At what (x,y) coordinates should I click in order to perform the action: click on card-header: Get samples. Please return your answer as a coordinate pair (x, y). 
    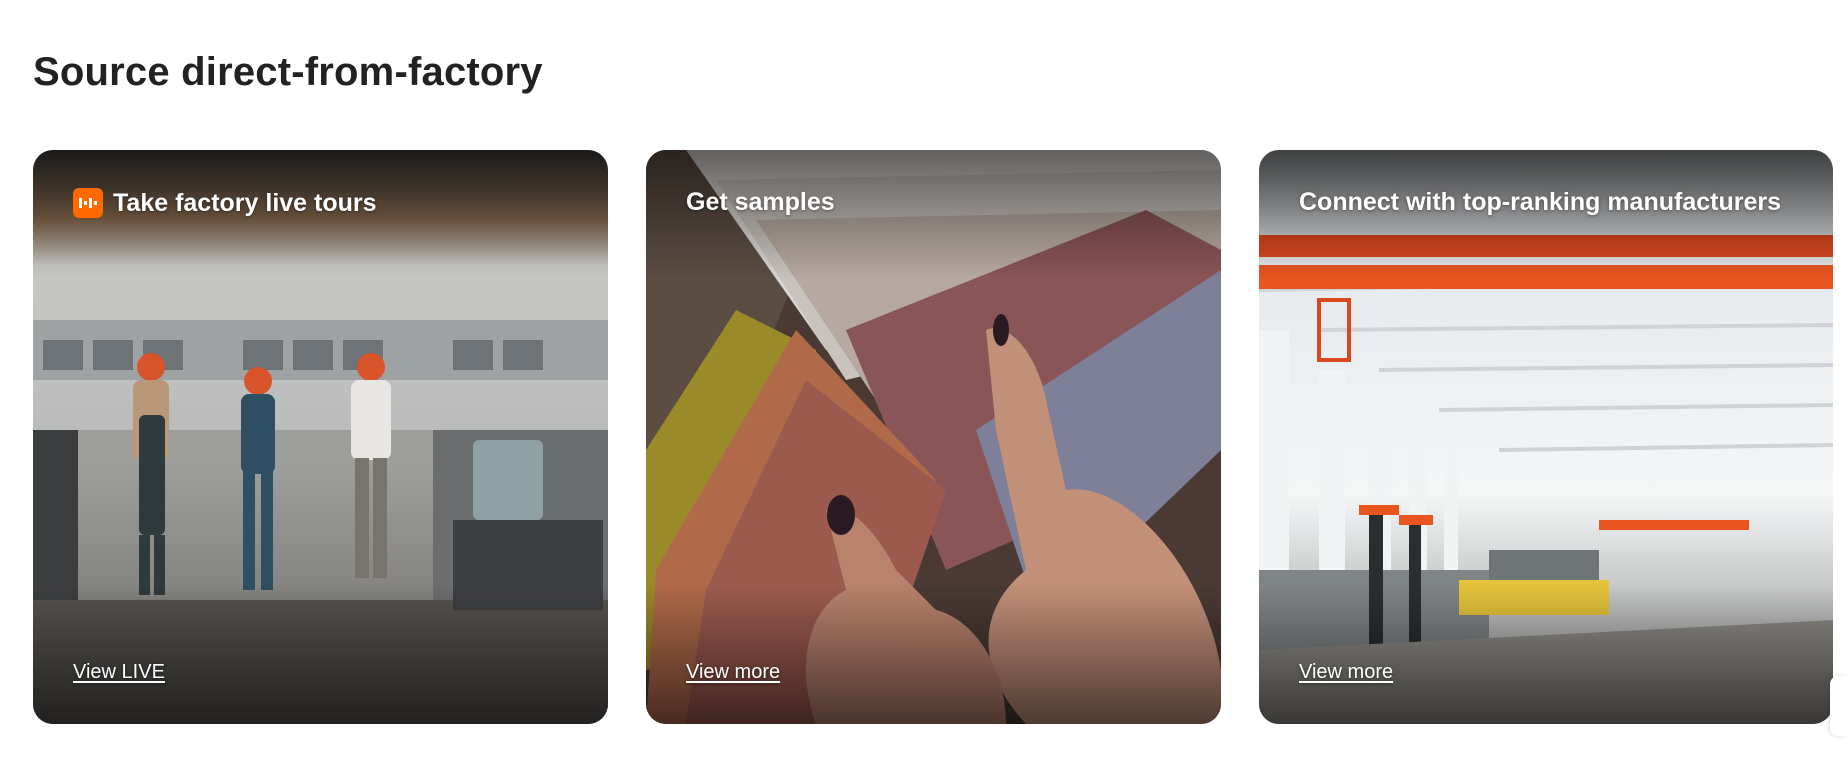
    Looking at the image, I should click on (760, 202).